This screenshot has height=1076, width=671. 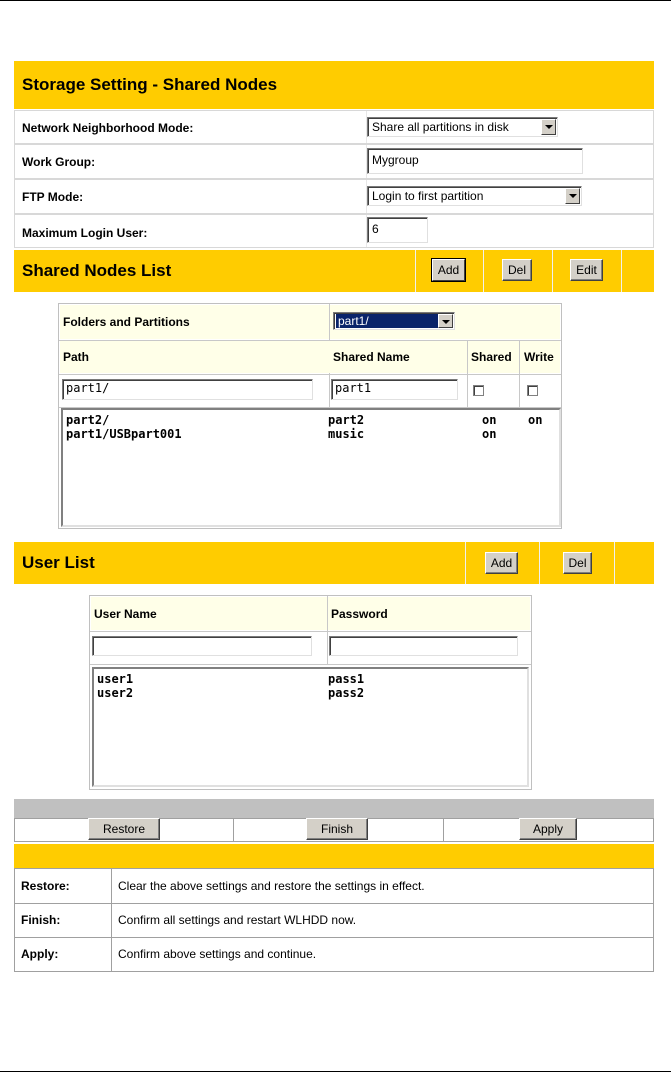 I want to click on list-item: part1/USBpart001, so click(x=124, y=434).